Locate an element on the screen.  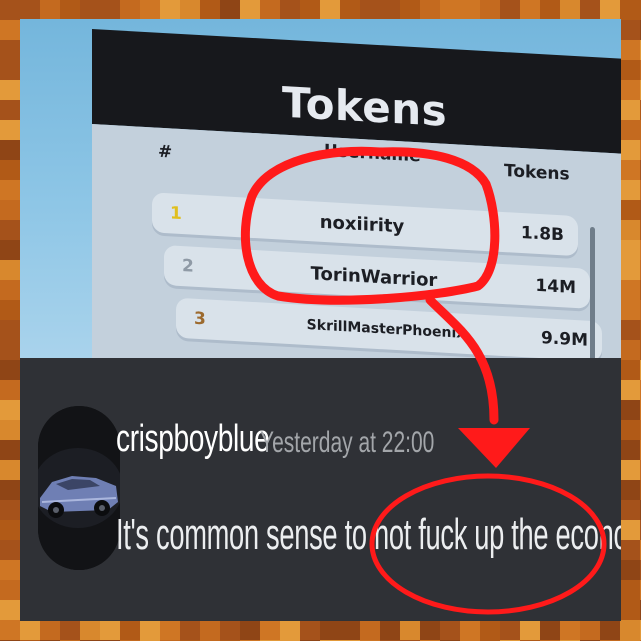
row-tokens: 9.9M is located at coordinates (564, 339).